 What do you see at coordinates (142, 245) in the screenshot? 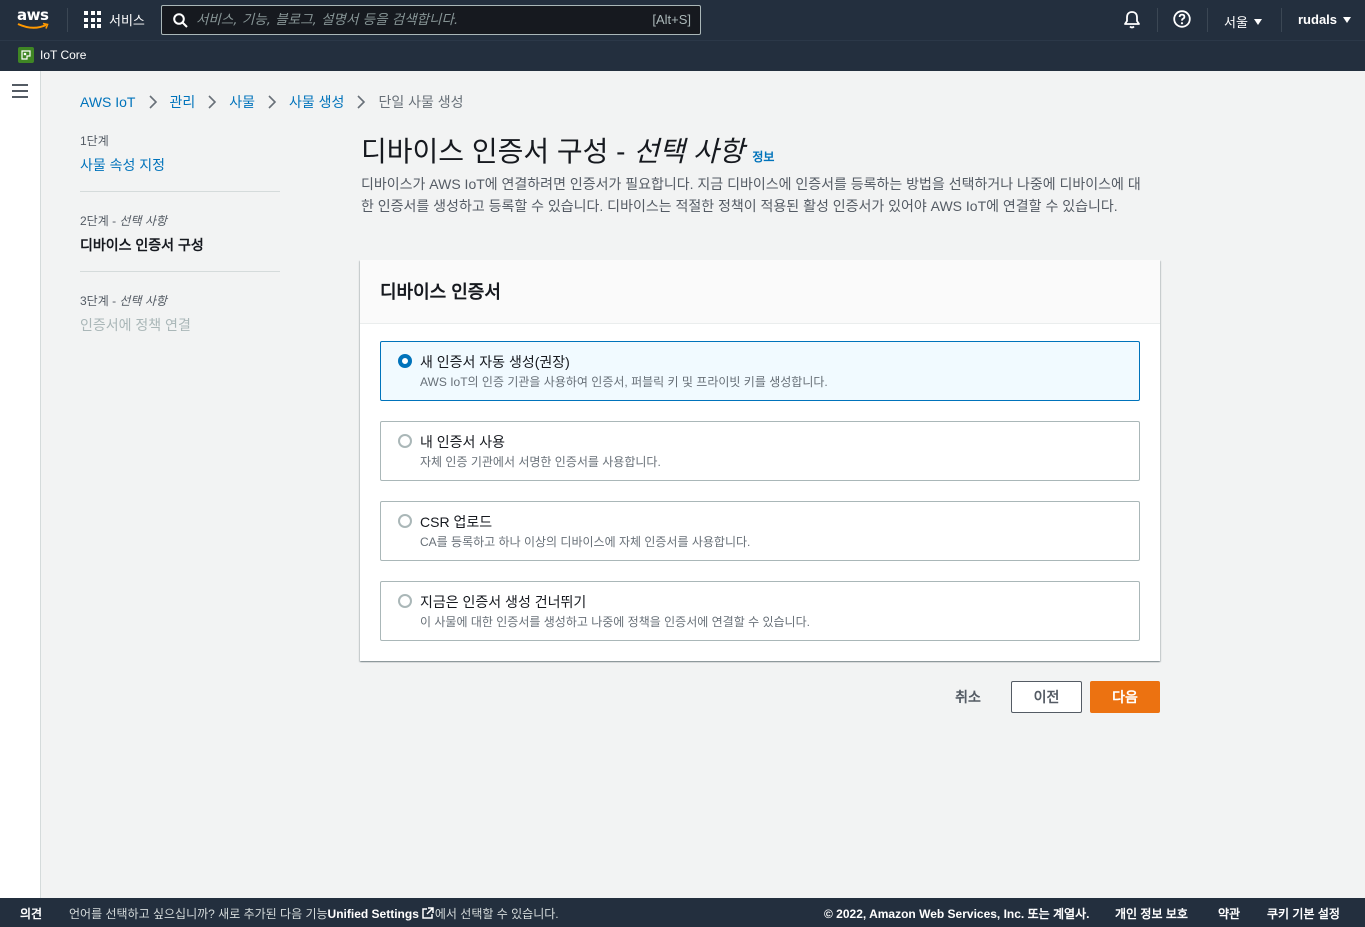
I see `step-current-2: 디바이스 인증서 구성` at bounding box center [142, 245].